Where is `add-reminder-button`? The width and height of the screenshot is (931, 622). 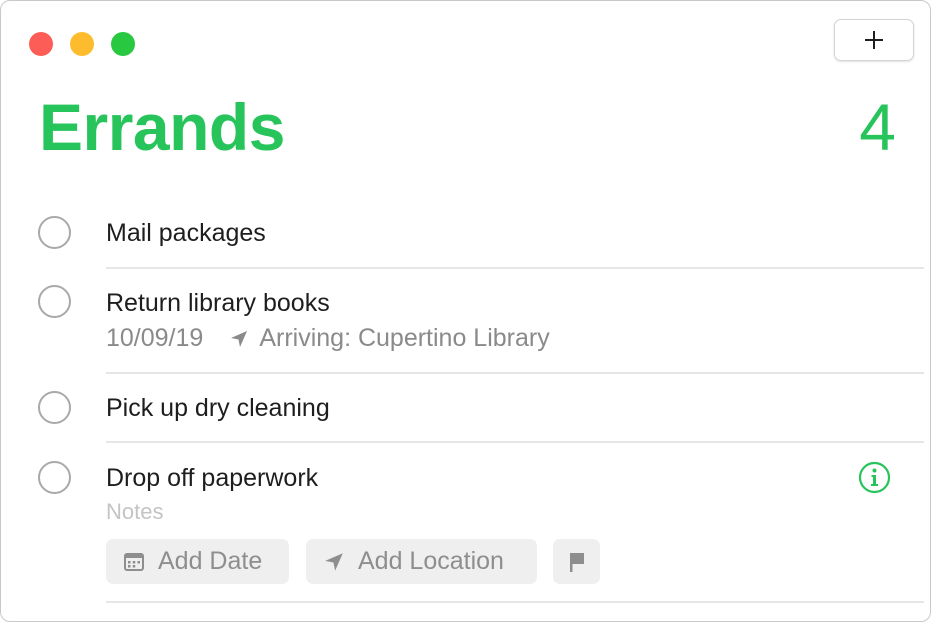 add-reminder-button is located at coordinates (874, 40).